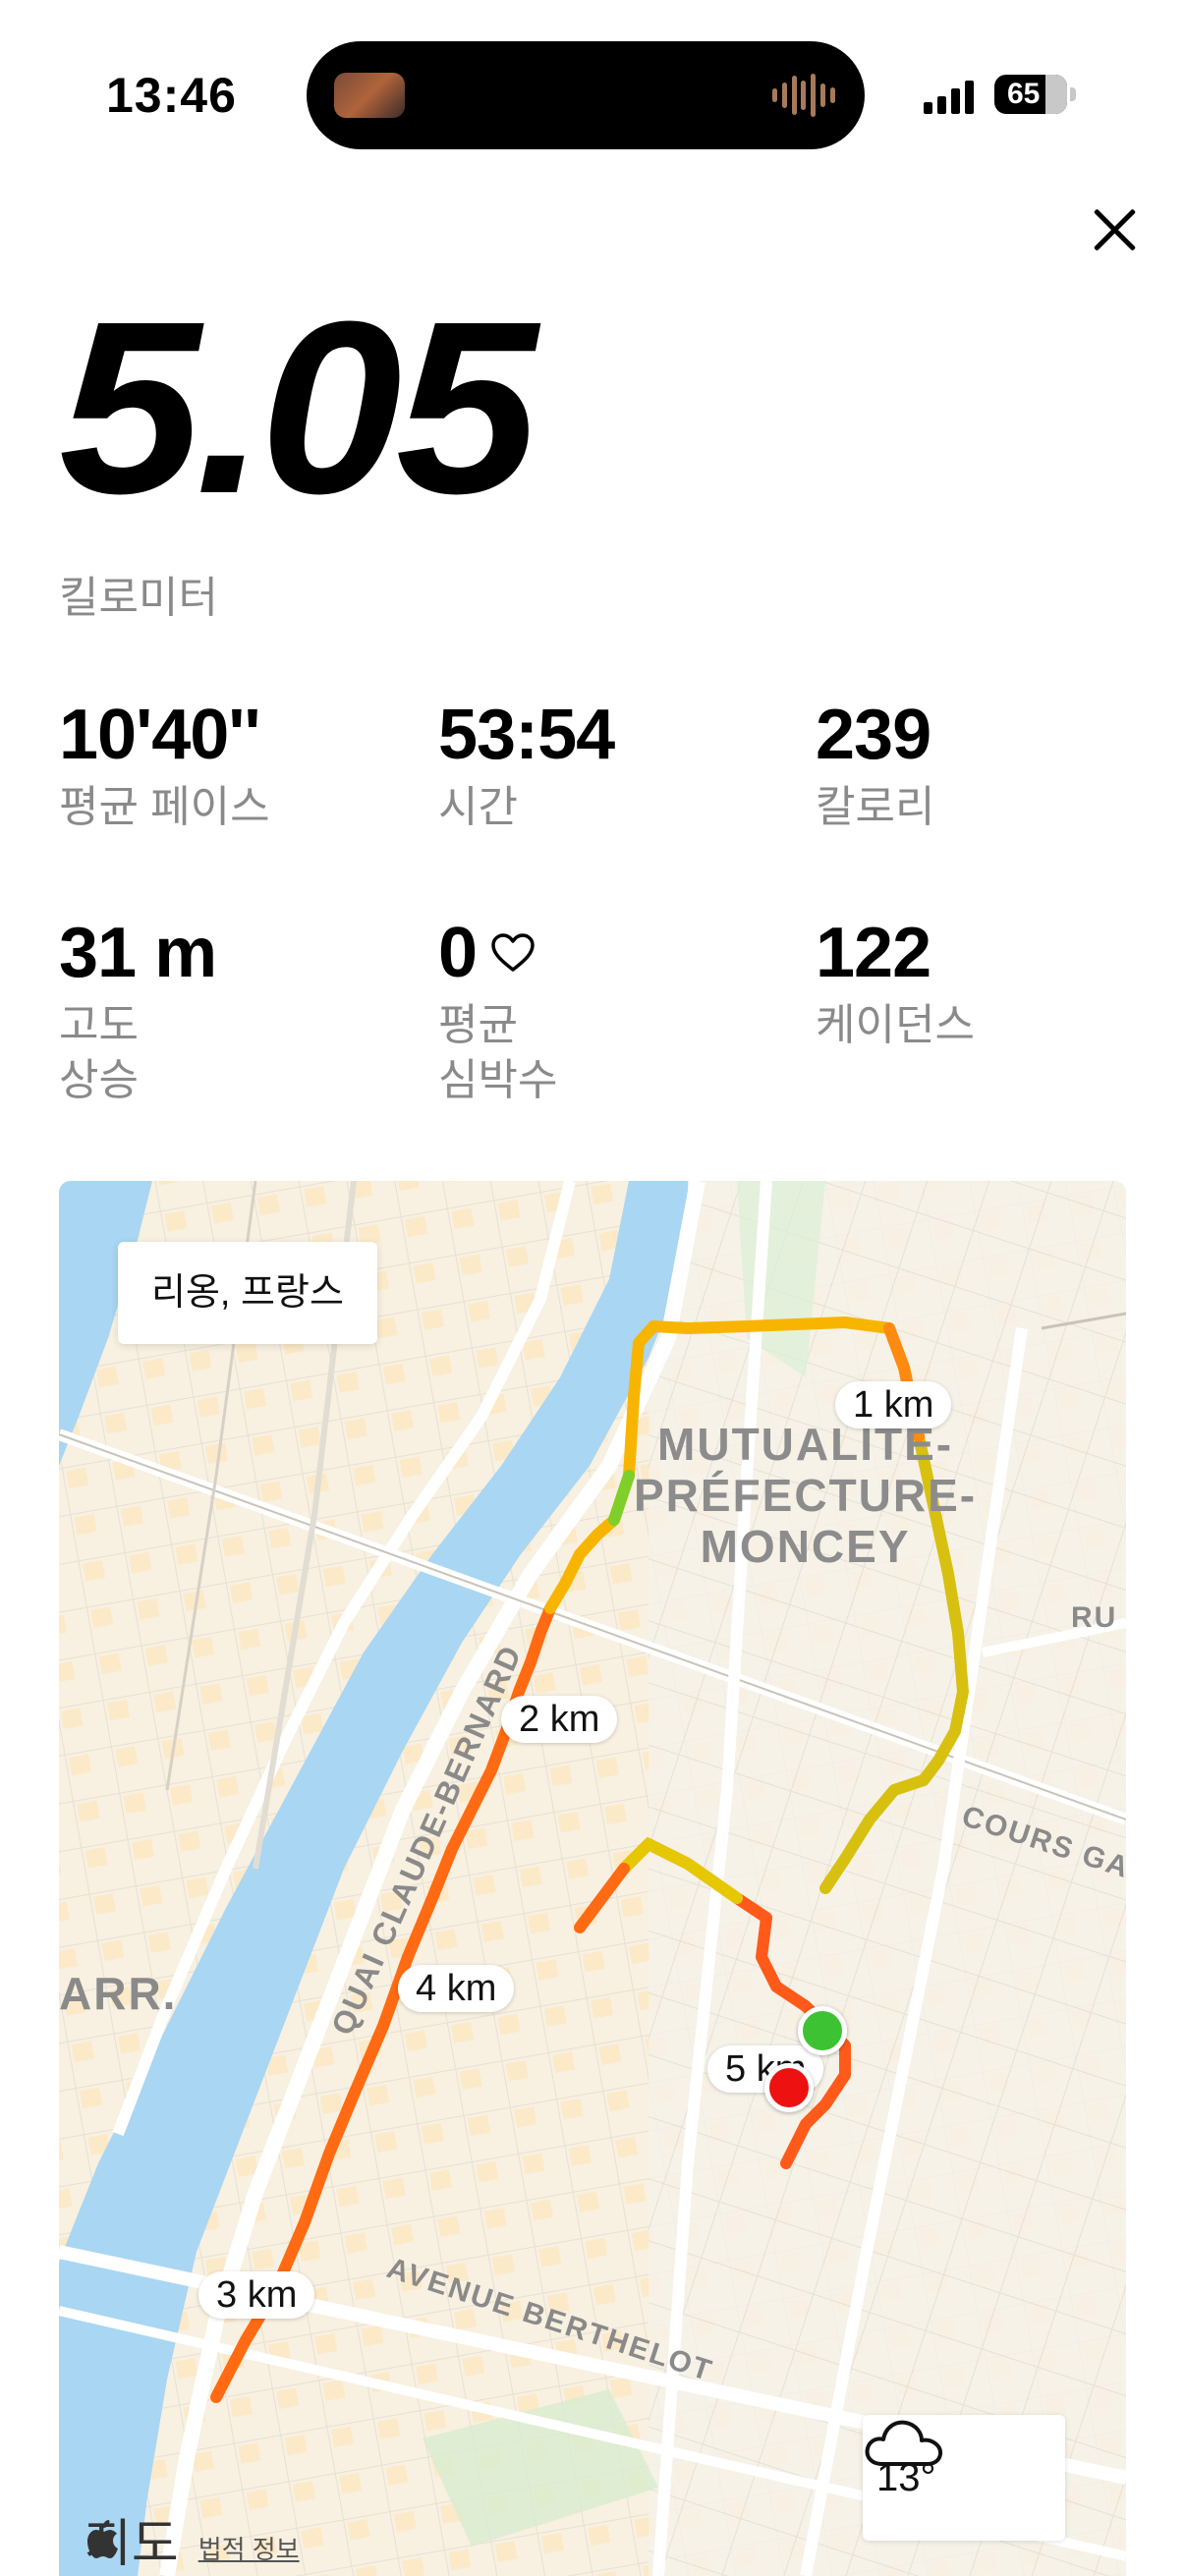 The height and width of the screenshot is (2576, 1185). Describe the element at coordinates (171, 95) in the screenshot. I see `status-time: 13:46` at that location.